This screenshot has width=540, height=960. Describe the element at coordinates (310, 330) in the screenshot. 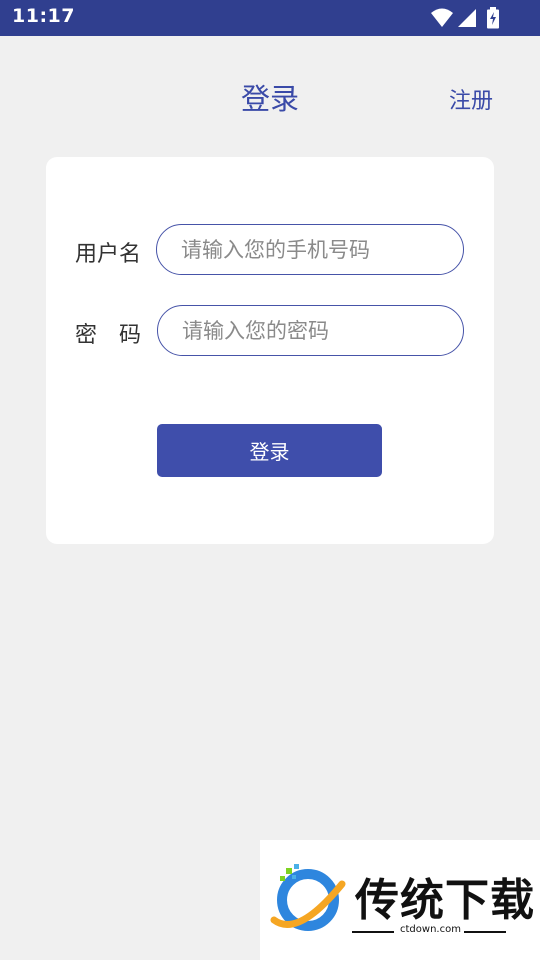

I see `password-input` at that location.